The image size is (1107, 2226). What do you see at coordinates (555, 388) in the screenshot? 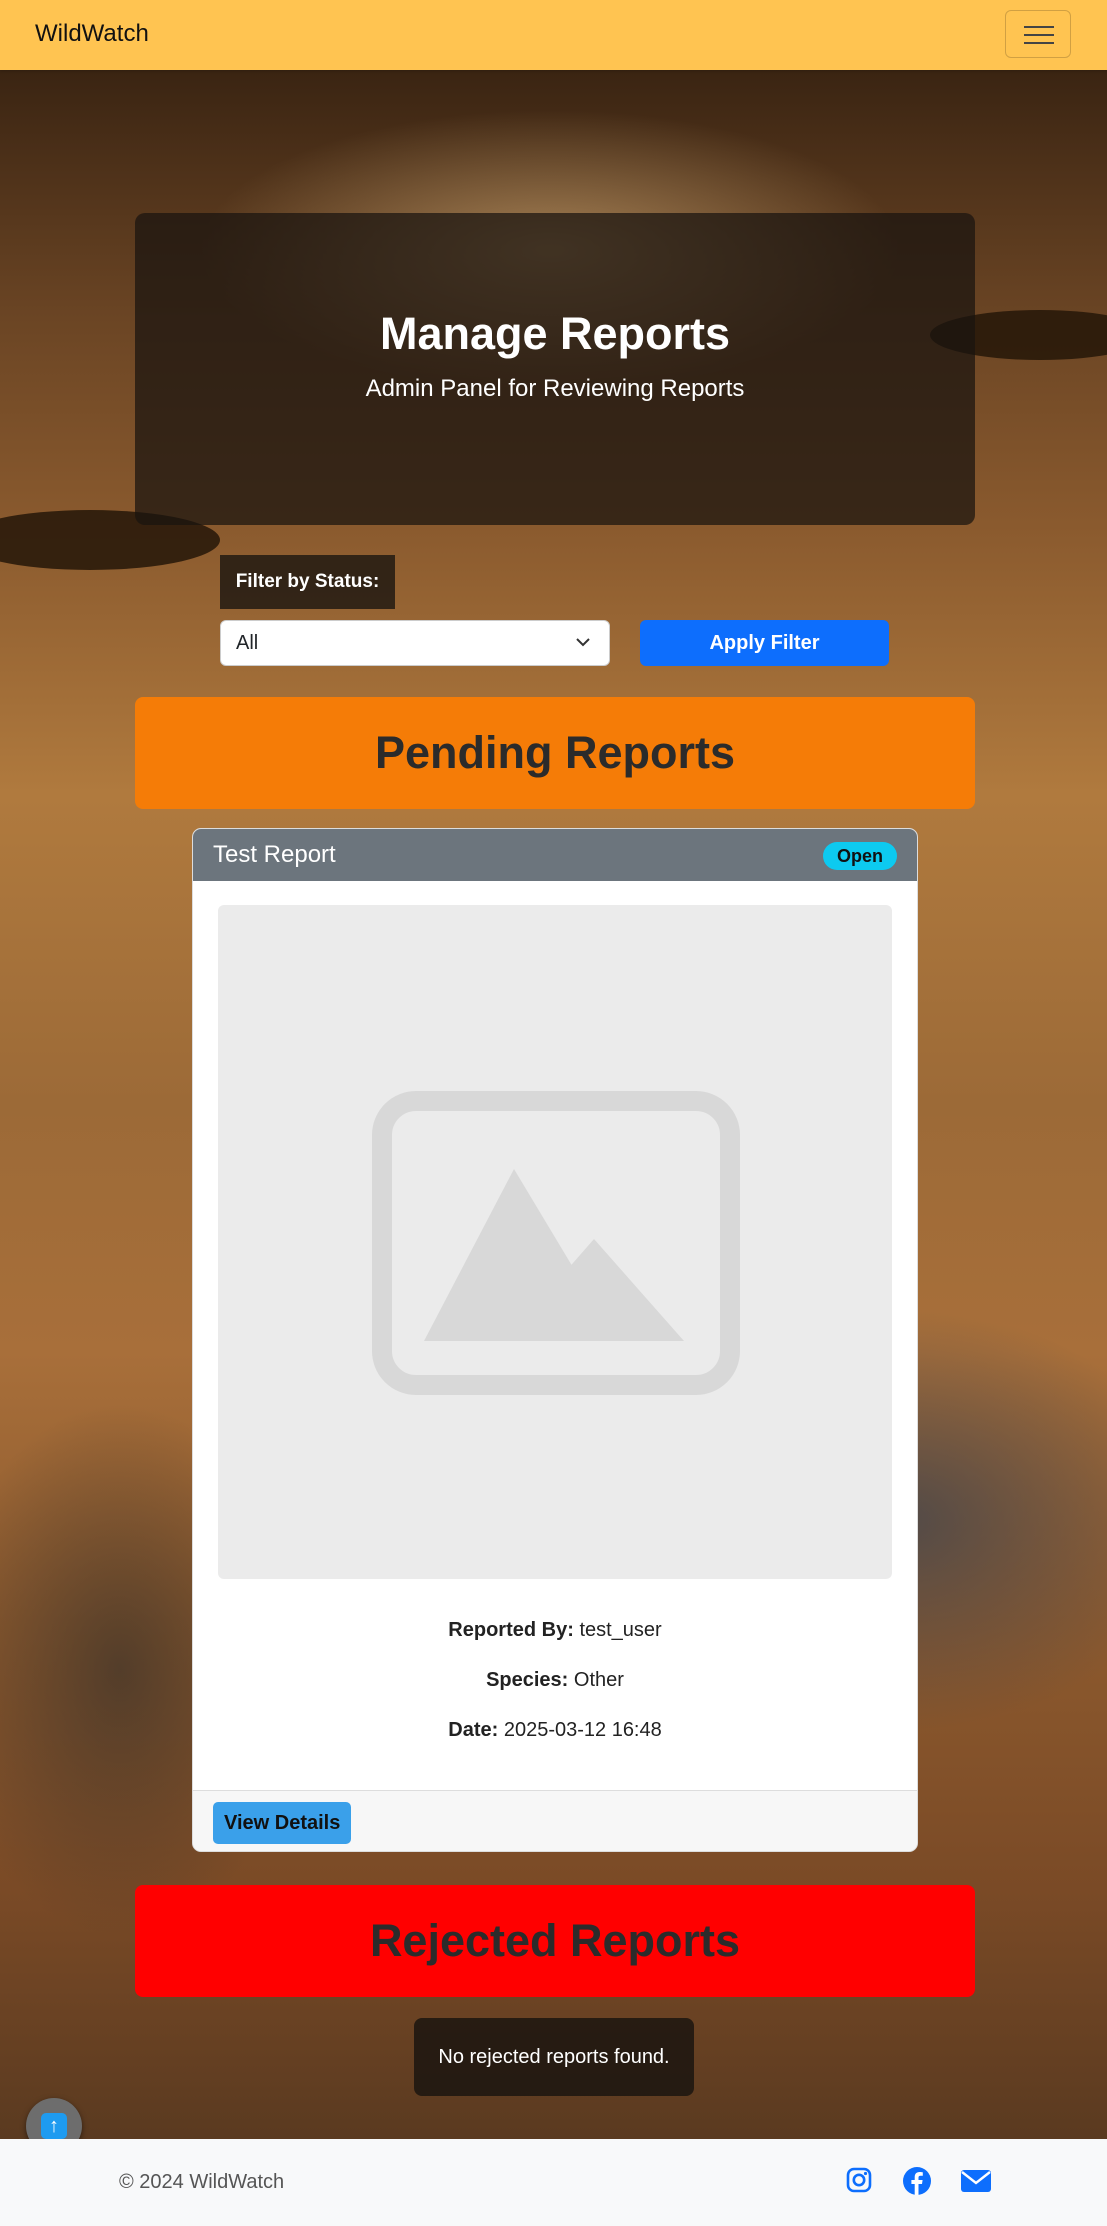
I see `page-subtitle: Admin Panel for Reviewing Reports` at bounding box center [555, 388].